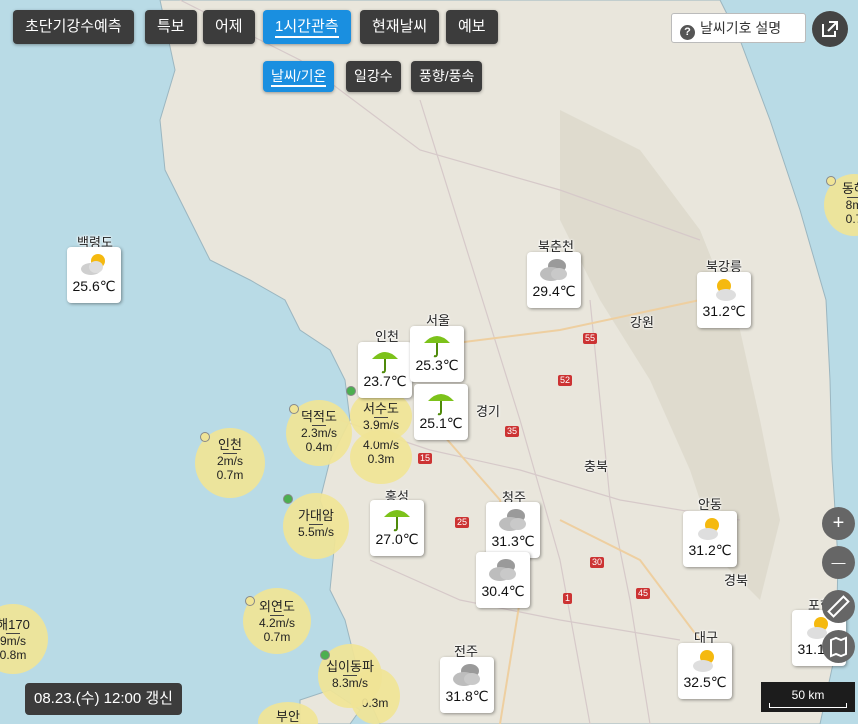 The image size is (858, 724). What do you see at coordinates (381, 408) in the screenshot?
I see `buoy-name: 서수도` at bounding box center [381, 408].